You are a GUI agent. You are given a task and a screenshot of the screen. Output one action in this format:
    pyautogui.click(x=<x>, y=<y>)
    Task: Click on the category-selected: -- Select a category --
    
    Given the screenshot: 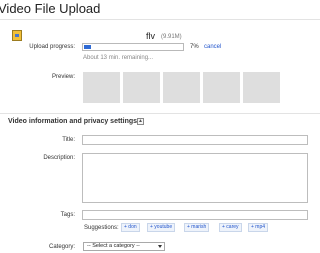 What is the action you would take?
    pyautogui.click(x=113, y=246)
    